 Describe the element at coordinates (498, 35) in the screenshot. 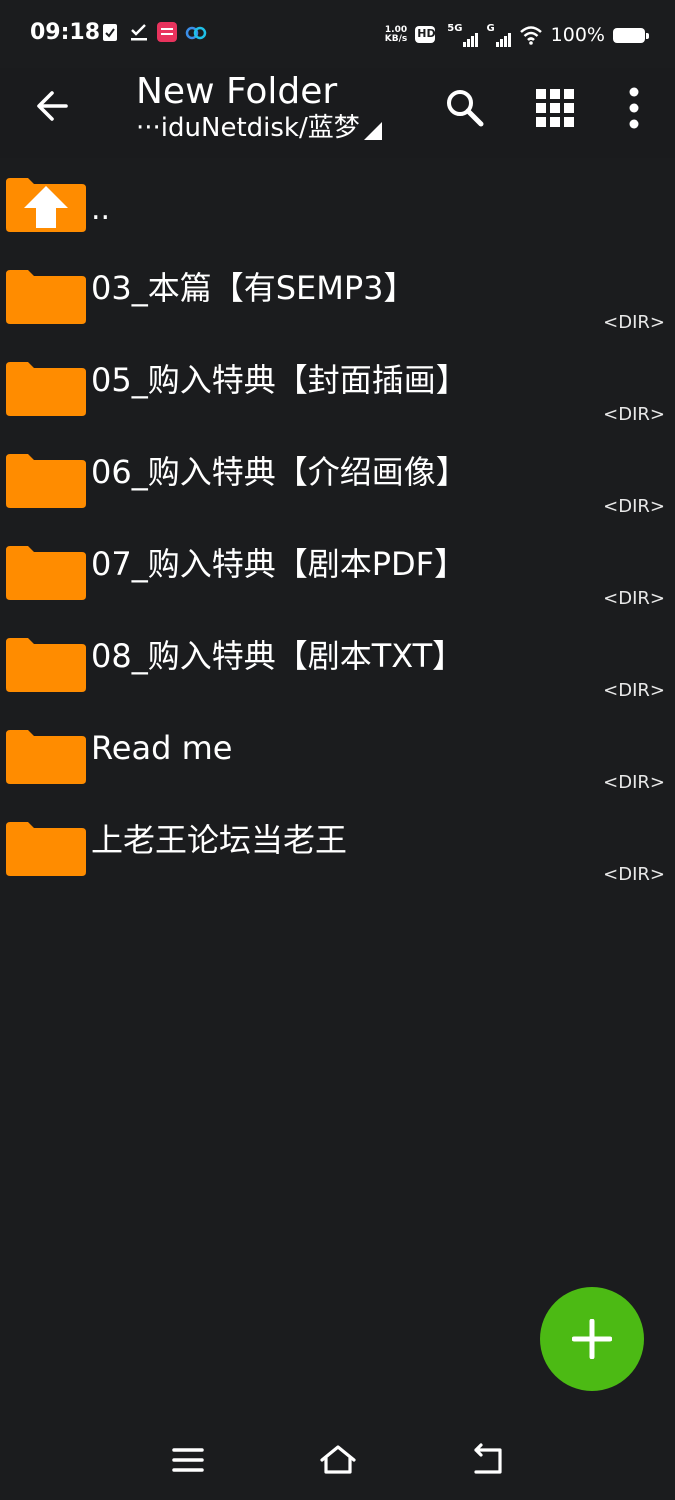

I see `sim2-signal-icon: G` at that location.